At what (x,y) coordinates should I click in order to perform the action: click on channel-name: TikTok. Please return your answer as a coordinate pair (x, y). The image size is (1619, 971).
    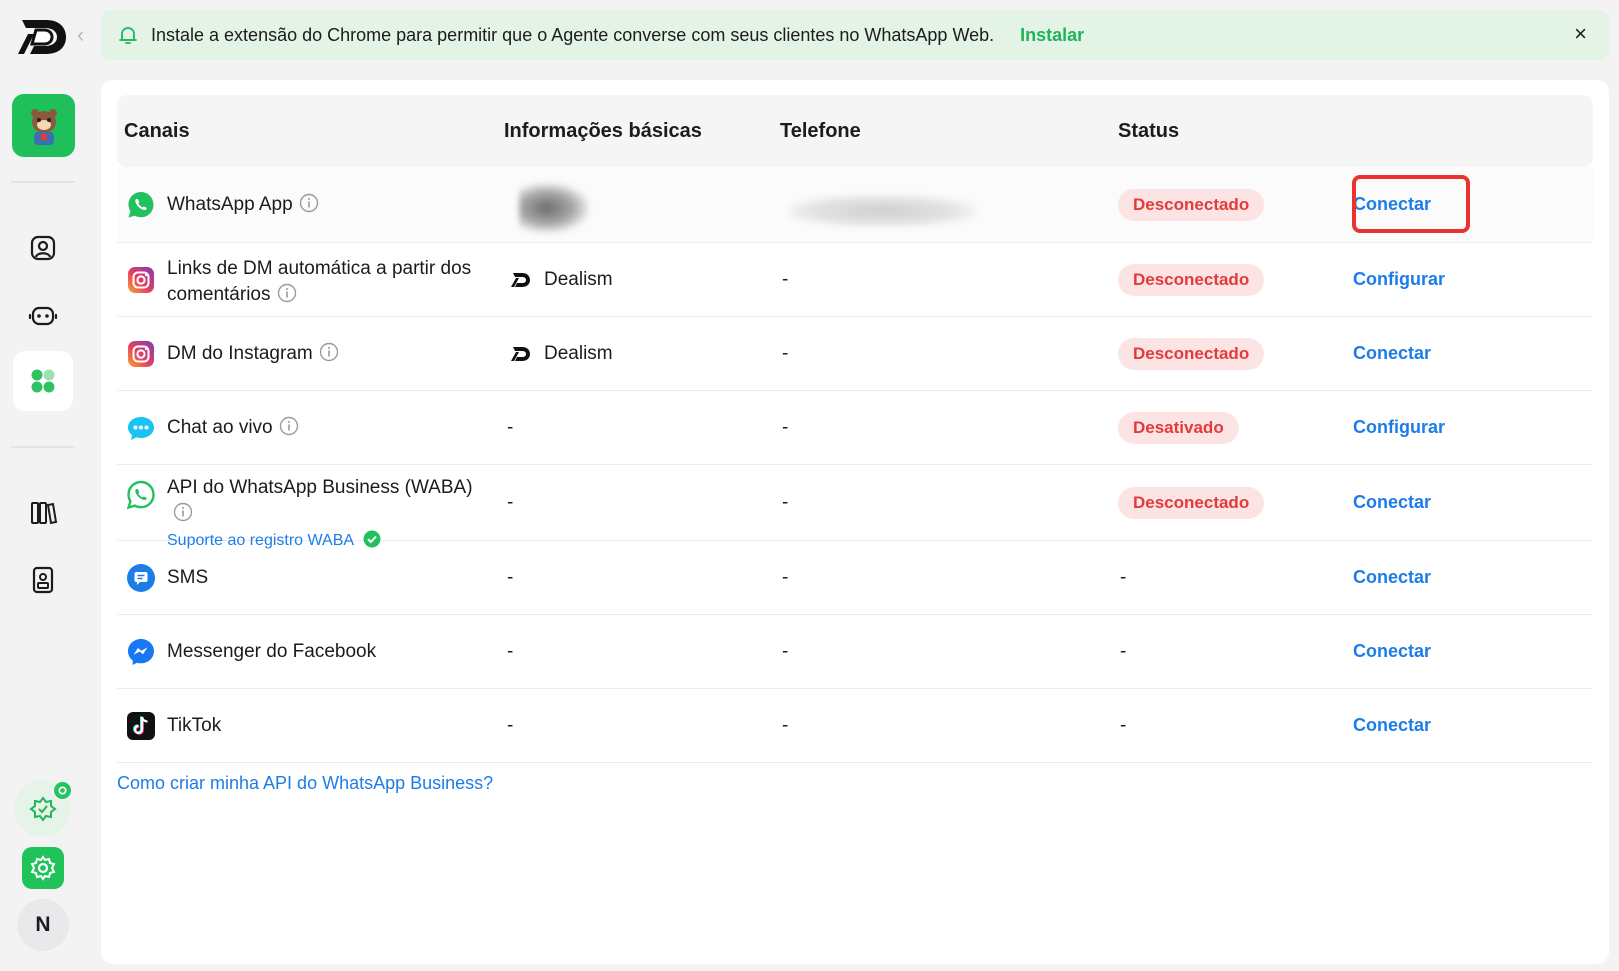
    Looking at the image, I should click on (194, 725).